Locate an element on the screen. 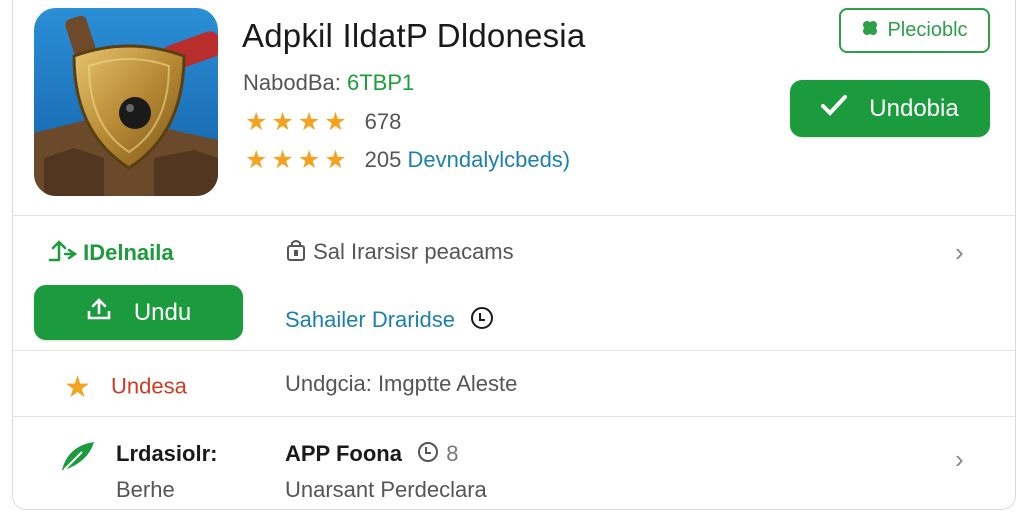 The image size is (1024, 512). primary-install-label: Undobia is located at coordinates (914, 108).